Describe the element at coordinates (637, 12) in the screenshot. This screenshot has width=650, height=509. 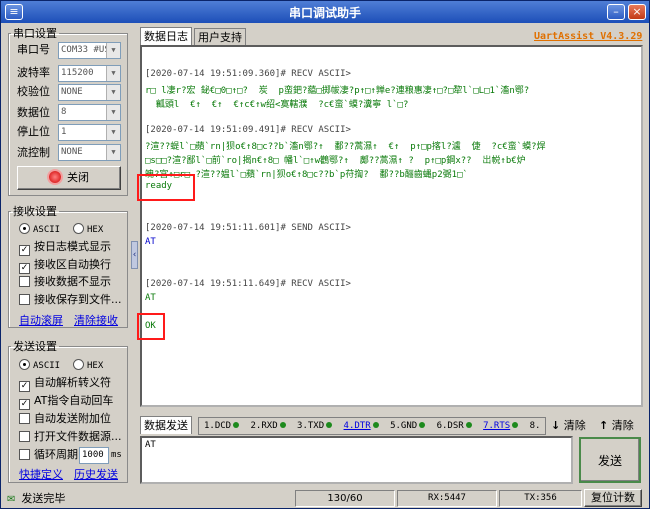
I see `close-window-button: ×` at that location.